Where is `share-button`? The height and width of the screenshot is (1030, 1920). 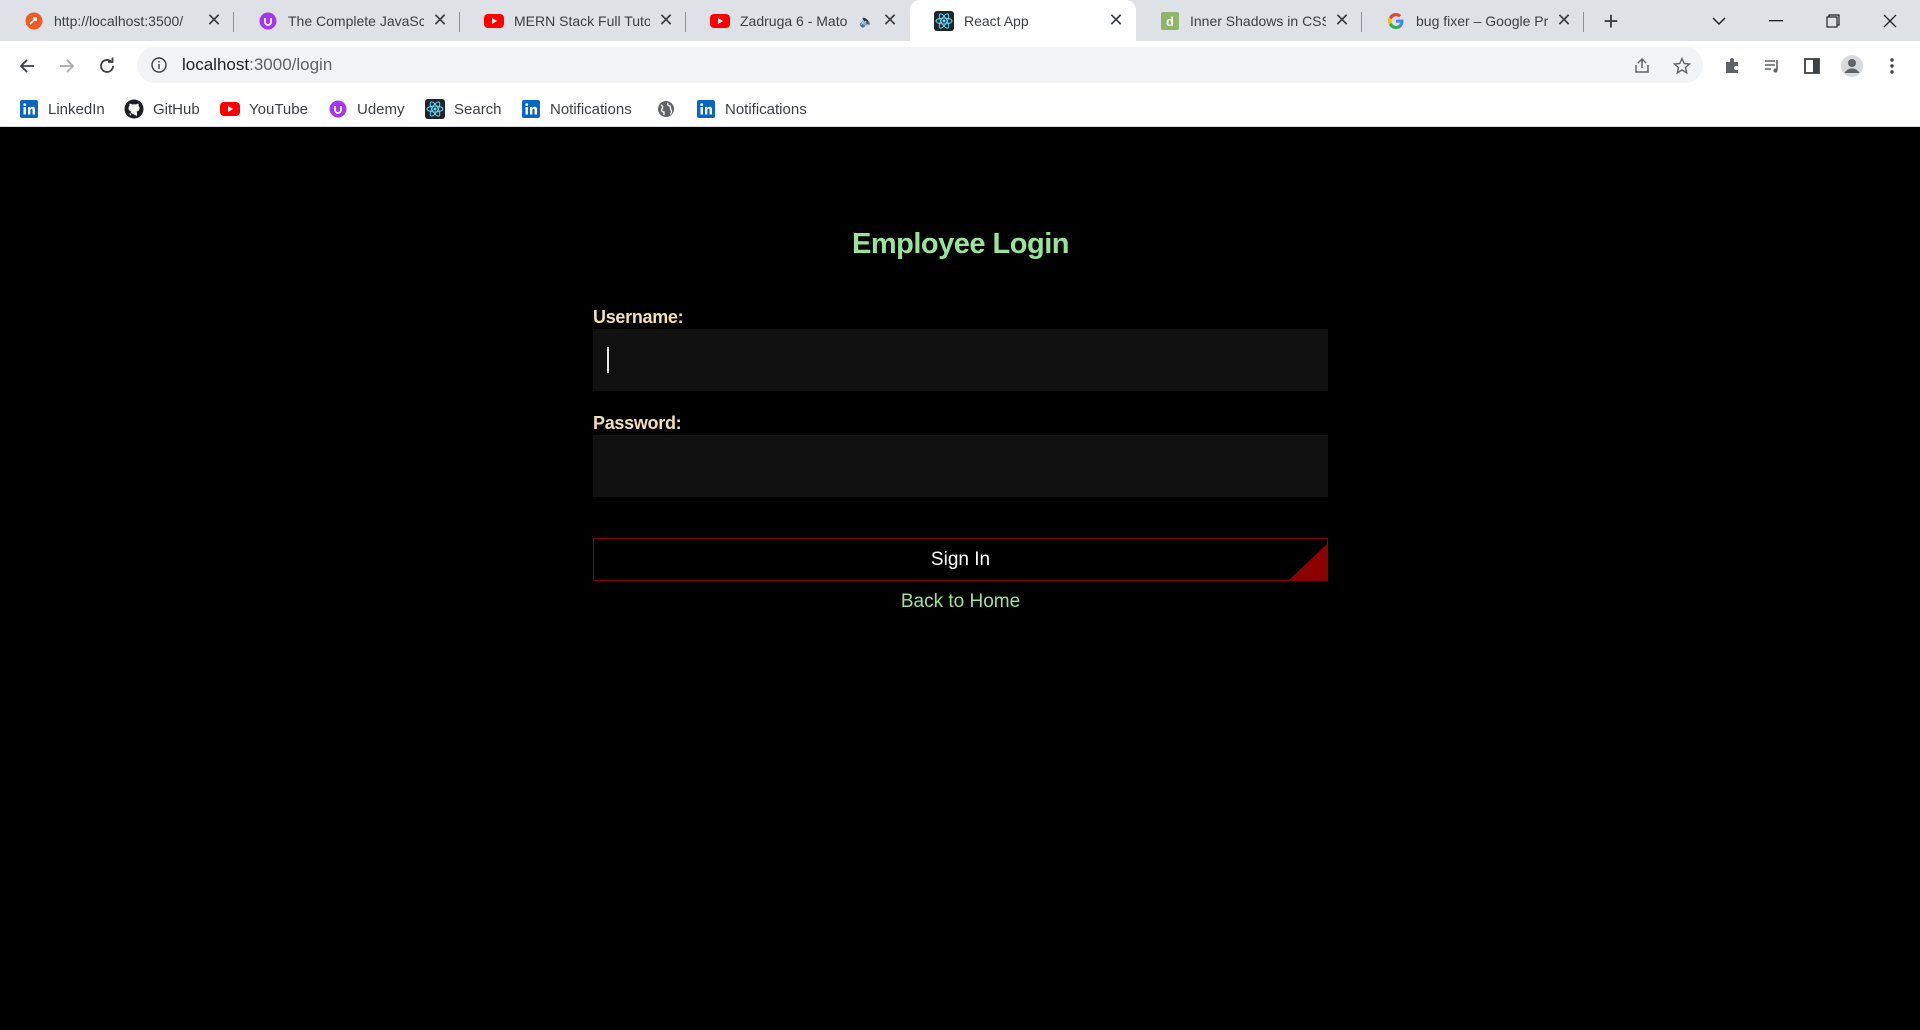 share-button is located at coordinates (1642, 66).